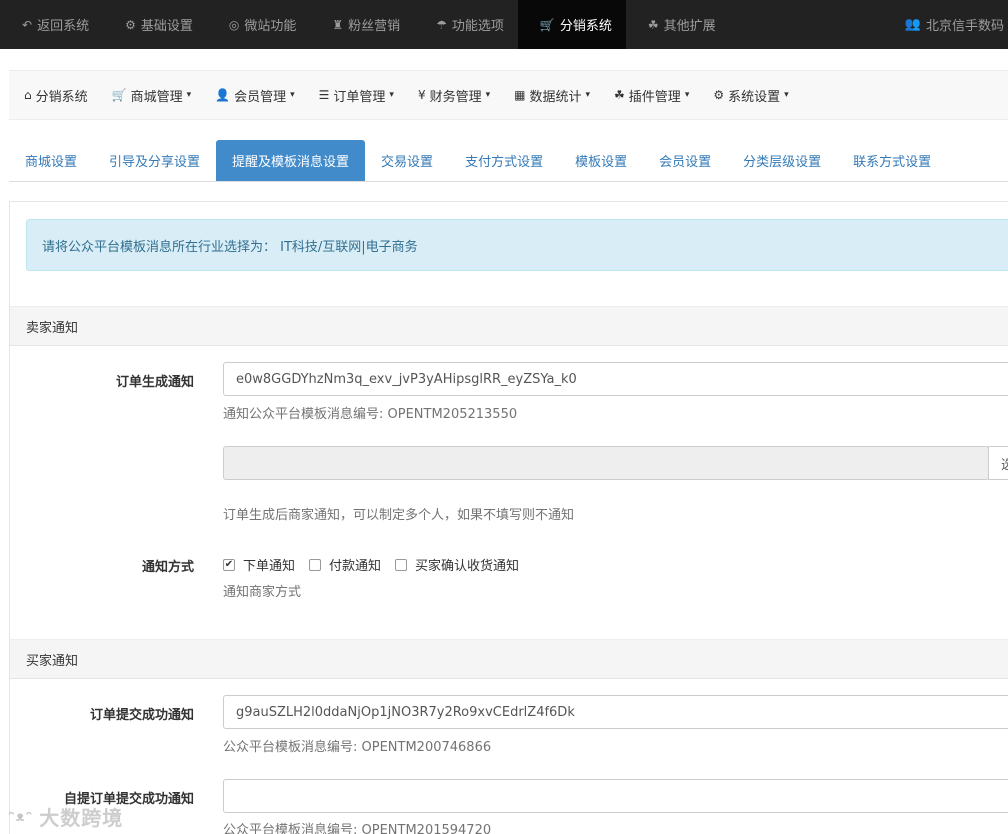  What do you see at coordinates (407, 160) in the screenshot?
I see `tab-trade-settings: 交易设置` at bounding box center [407, 160].